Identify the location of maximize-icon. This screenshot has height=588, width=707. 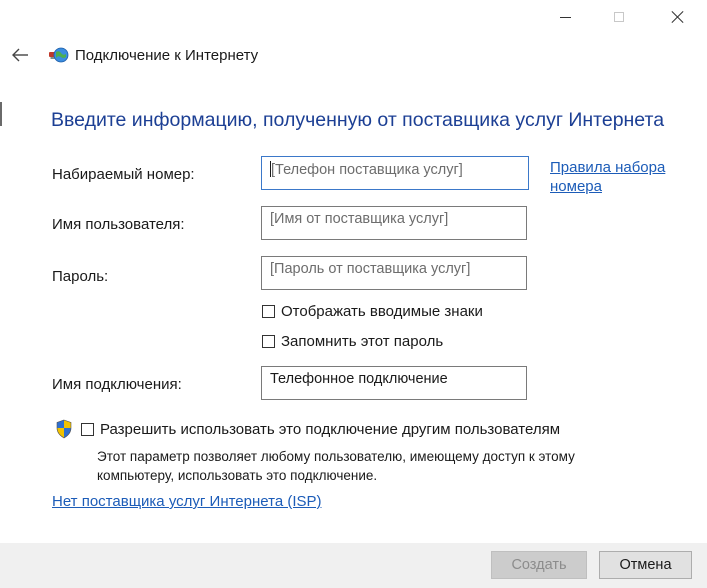
(619, 17).